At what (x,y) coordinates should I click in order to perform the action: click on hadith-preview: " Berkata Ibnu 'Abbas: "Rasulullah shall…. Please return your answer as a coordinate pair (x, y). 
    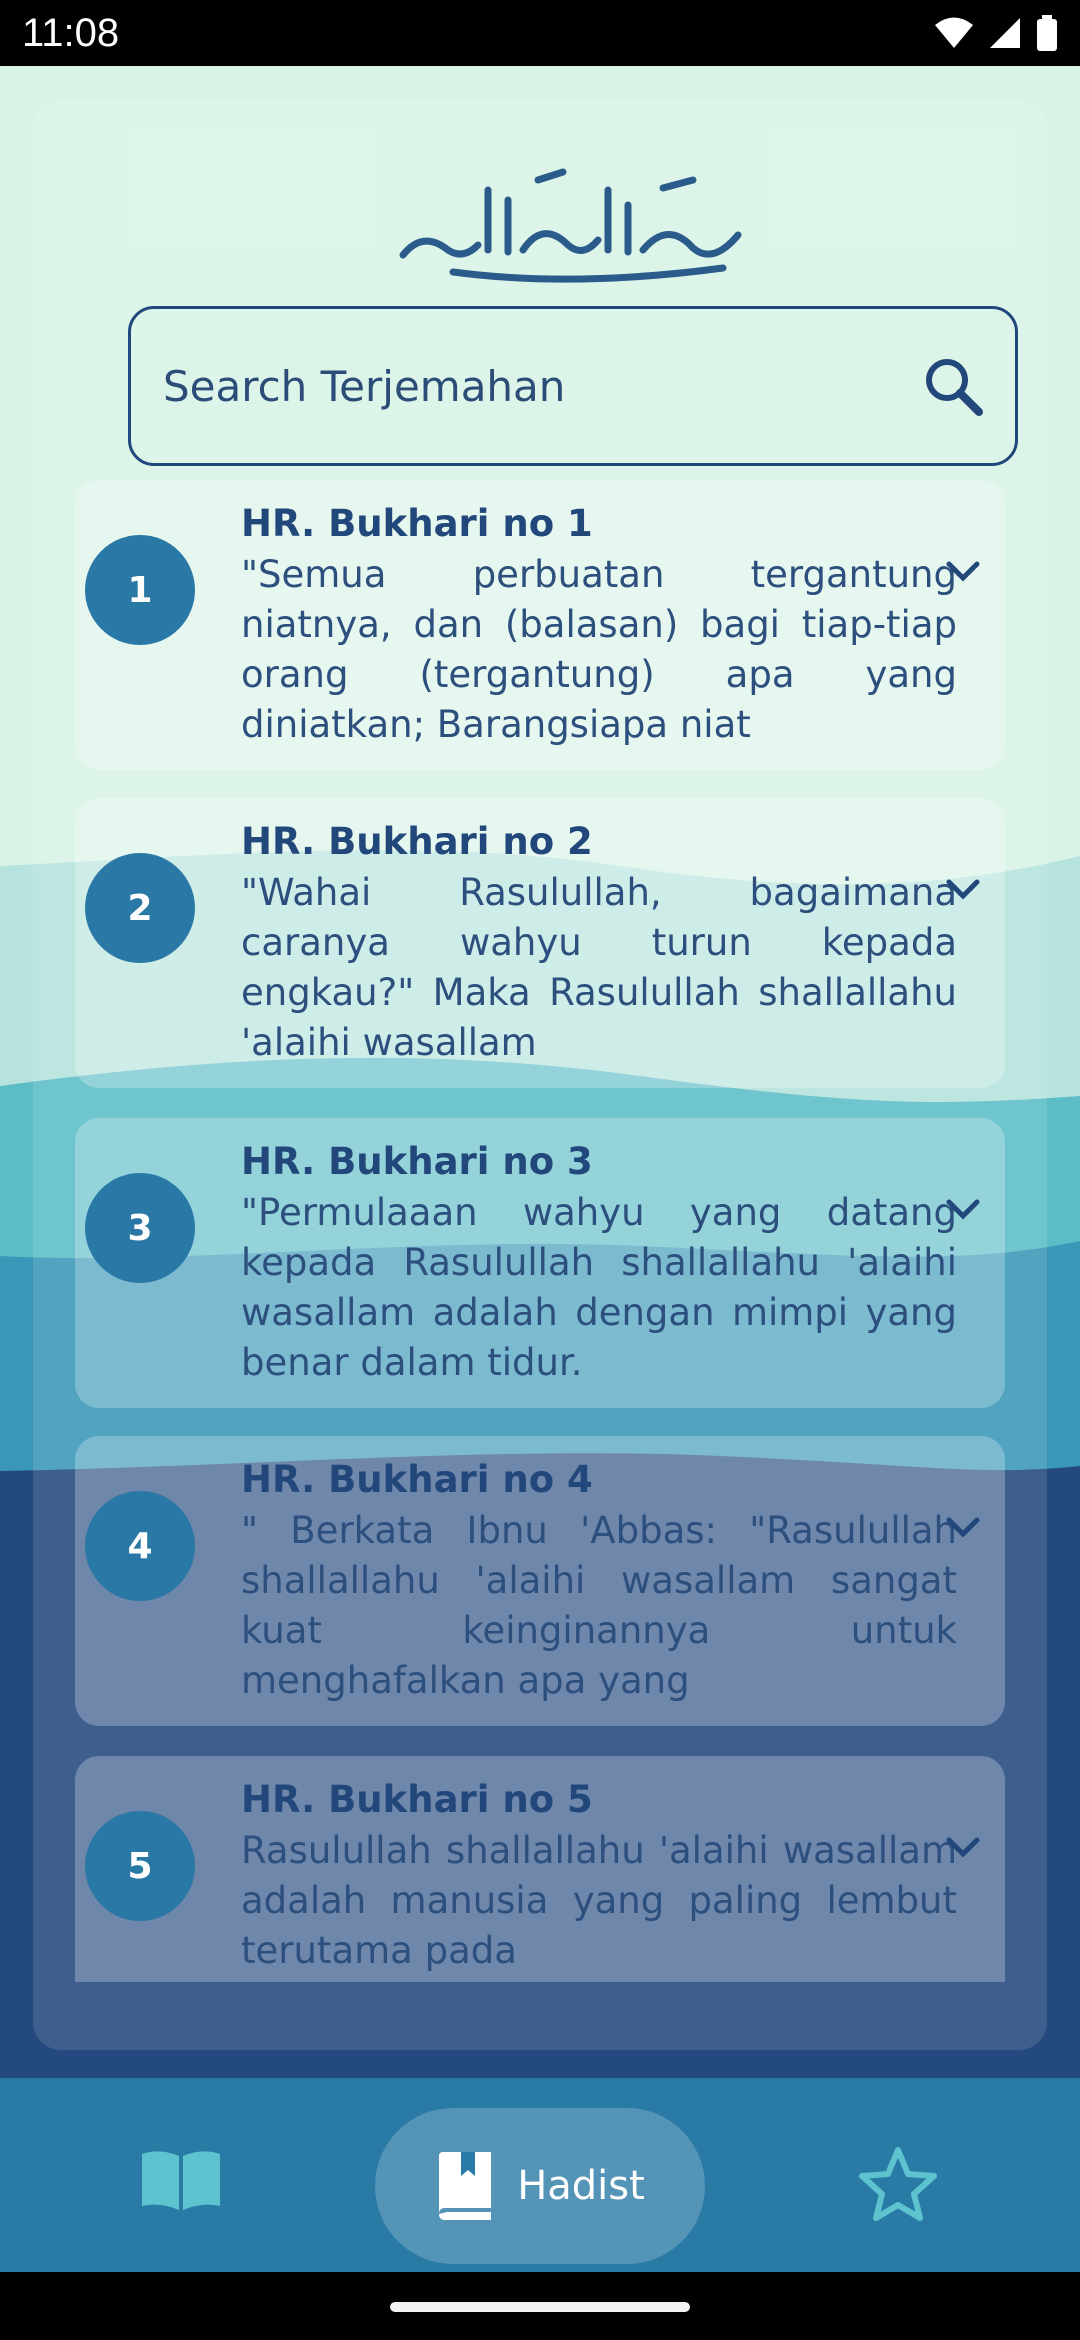
    Looking at the image, I should click on (599, 1605).